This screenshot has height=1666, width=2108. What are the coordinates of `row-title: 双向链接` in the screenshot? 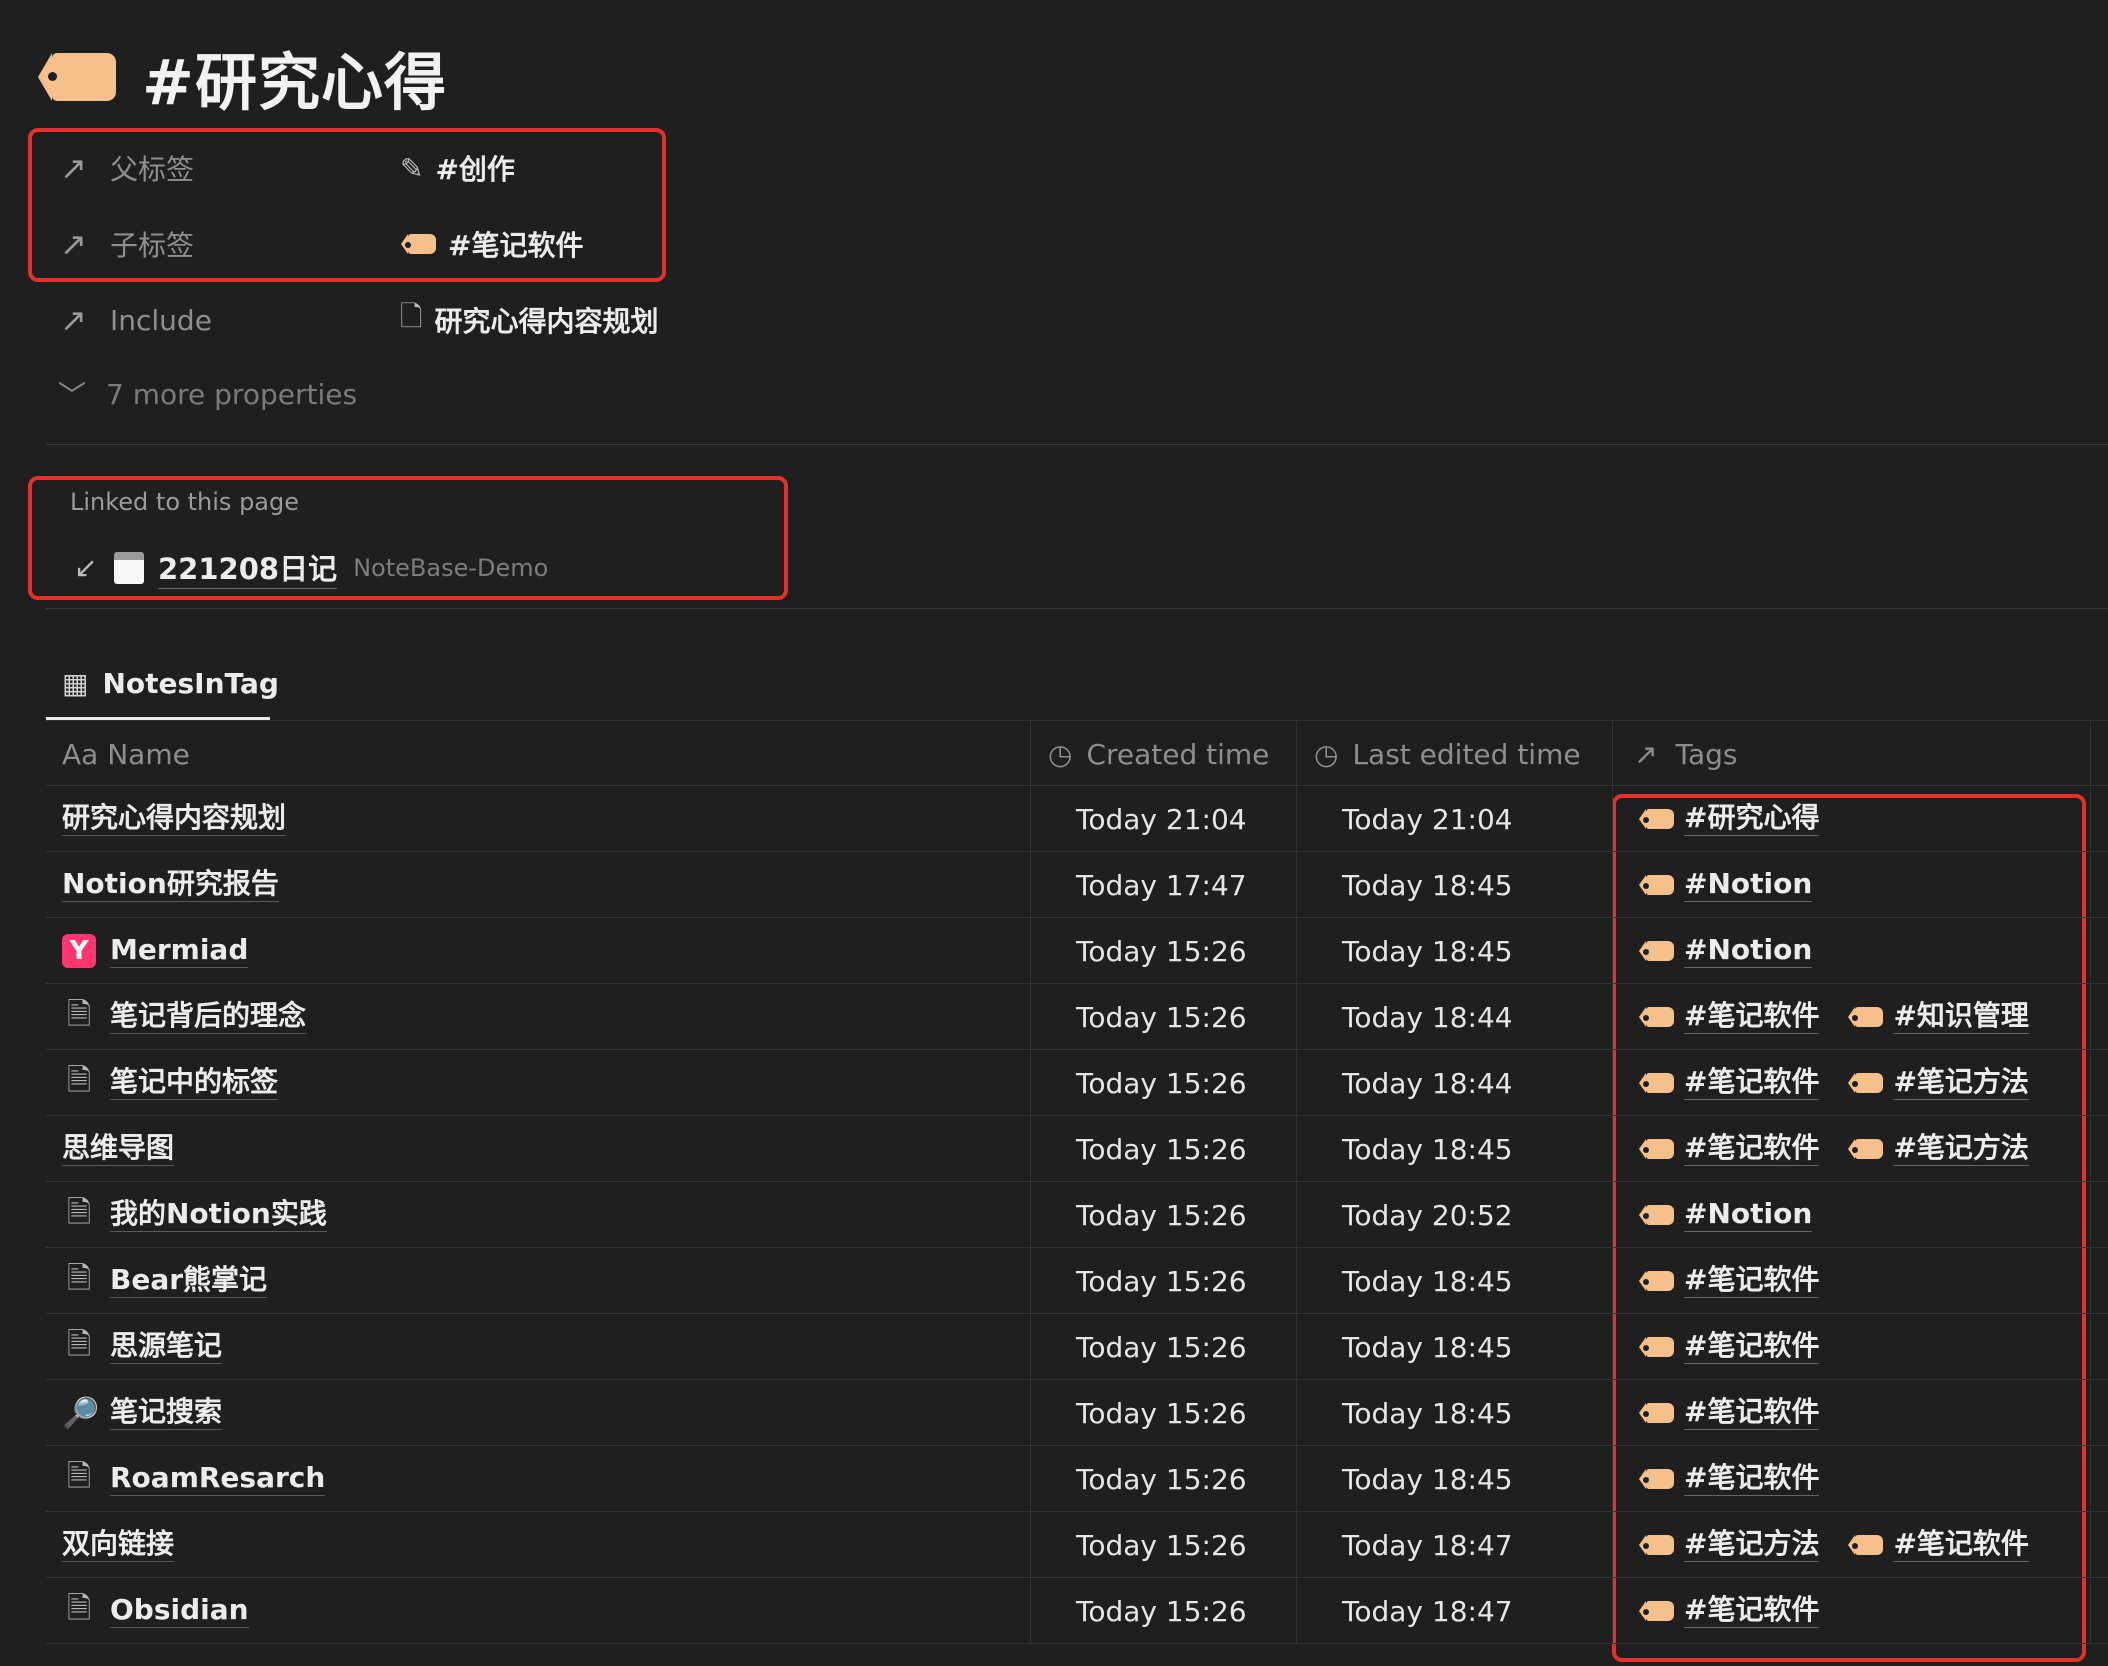 It's located at (118, 1545).